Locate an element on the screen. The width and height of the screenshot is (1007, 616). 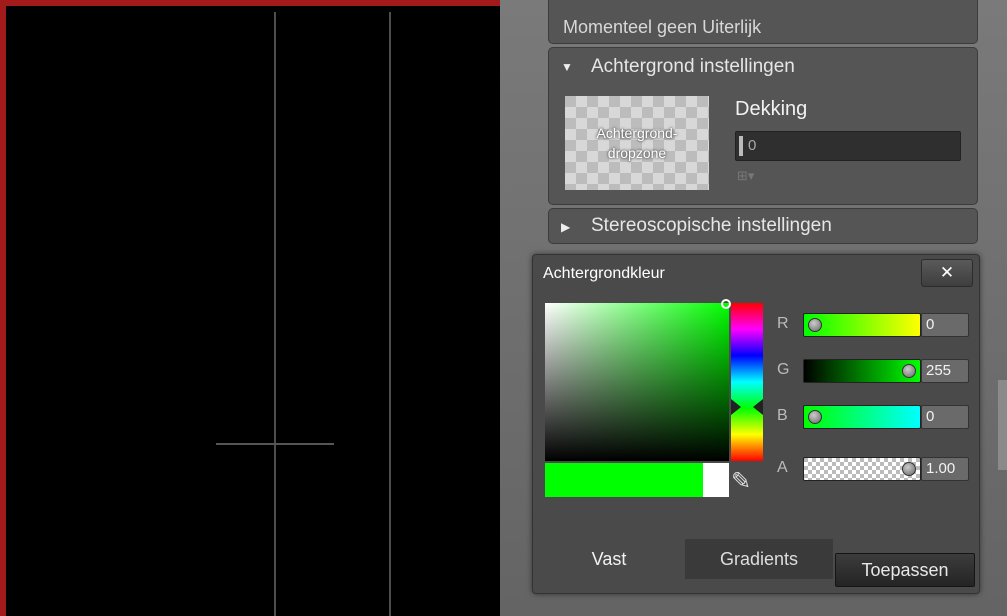
tab-gradients: Gradients is located at coordinates (759, 559).